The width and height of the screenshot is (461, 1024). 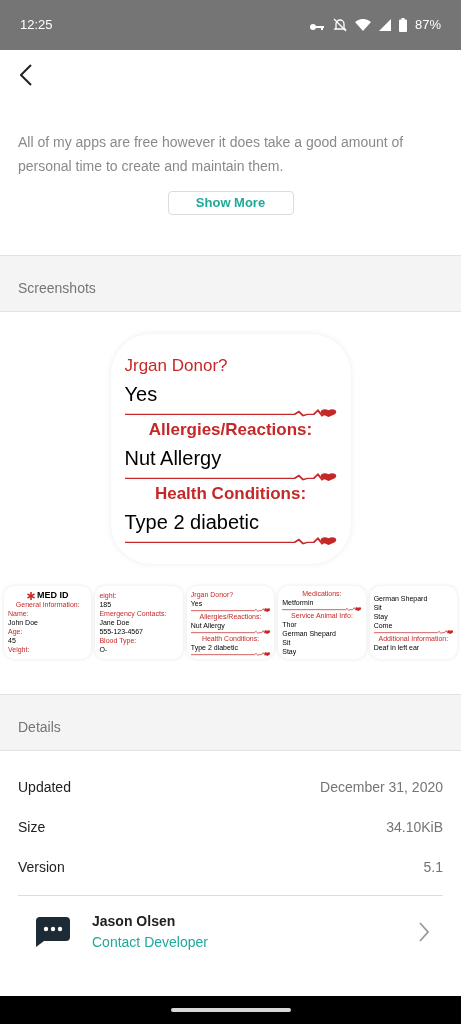 I want to click on home-handle, so click(x=230, y=1010).